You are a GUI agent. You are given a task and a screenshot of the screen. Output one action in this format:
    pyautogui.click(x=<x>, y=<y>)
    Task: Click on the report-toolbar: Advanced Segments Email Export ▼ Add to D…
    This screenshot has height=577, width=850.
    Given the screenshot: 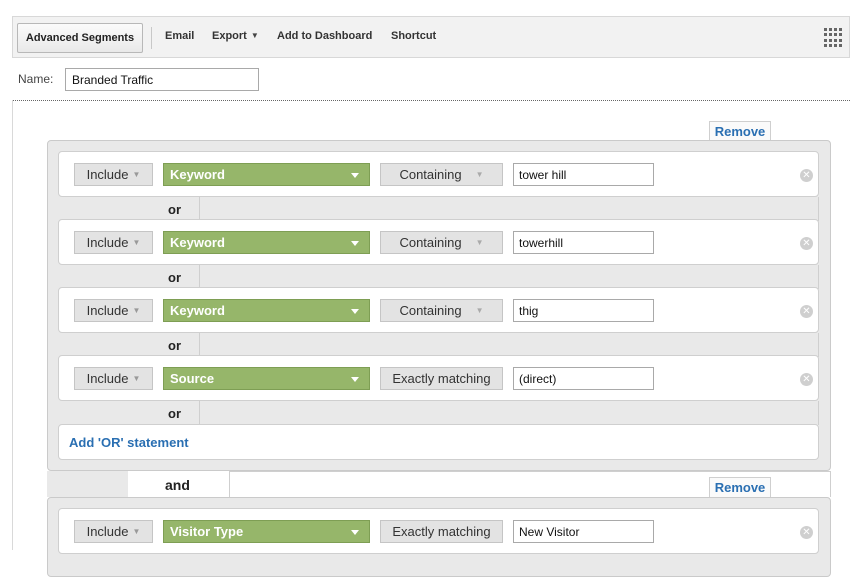 What is the action you would take?
    pyautogui.click(x=431, y=37)
    